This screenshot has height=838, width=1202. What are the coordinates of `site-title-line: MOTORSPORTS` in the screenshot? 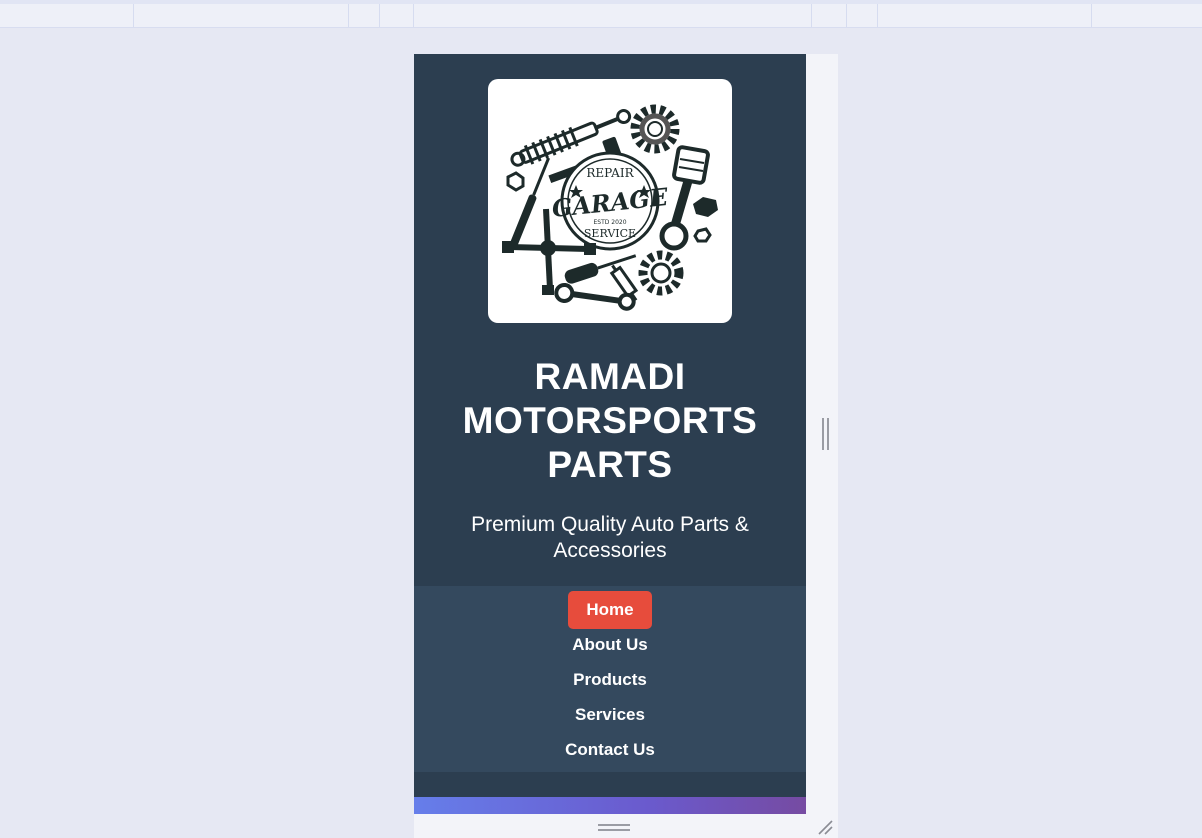 It's located at (610, 420).